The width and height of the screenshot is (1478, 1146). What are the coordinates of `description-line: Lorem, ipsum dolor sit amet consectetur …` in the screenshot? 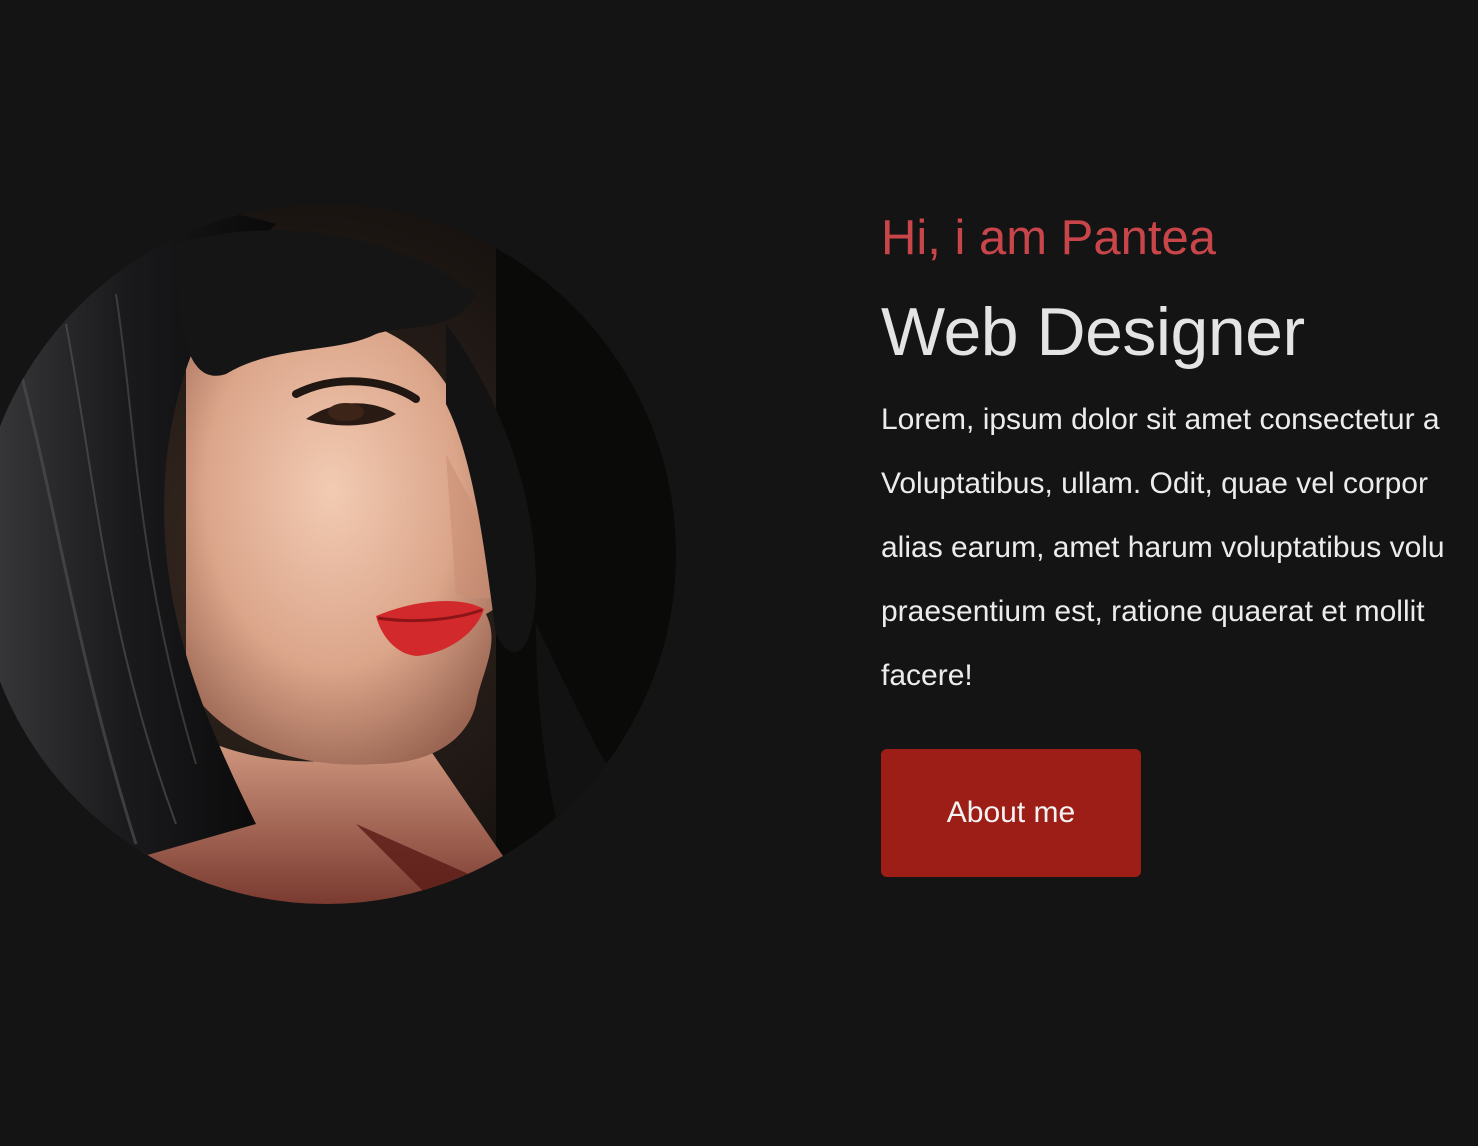 It's located at (1160, 419).